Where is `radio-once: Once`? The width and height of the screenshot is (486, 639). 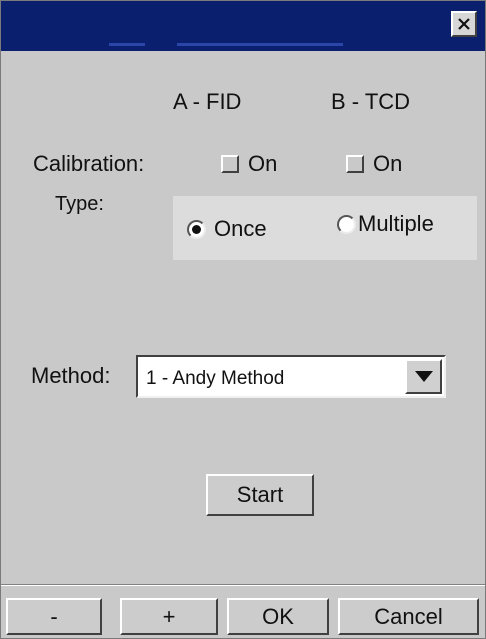 radio-once: Once is located at coordinates (227, 229).